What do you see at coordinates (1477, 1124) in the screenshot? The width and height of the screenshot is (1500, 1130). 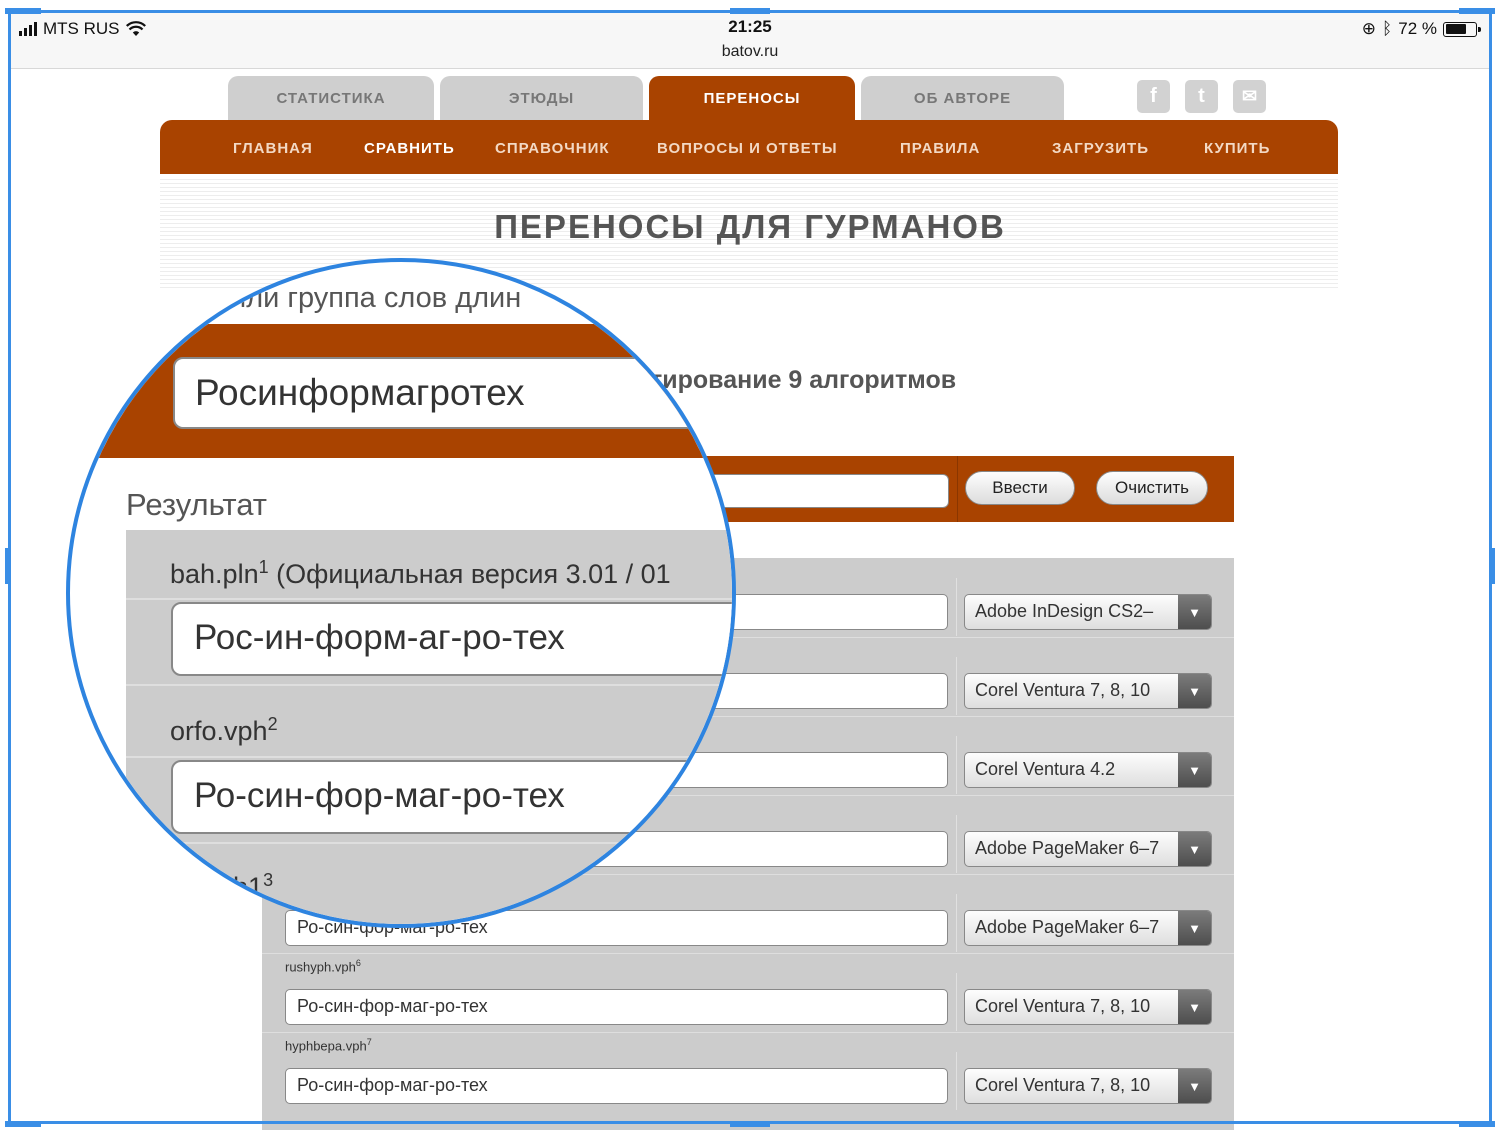 I see `resize-handle-bottom-right` at bounding box center [1477, 1124].